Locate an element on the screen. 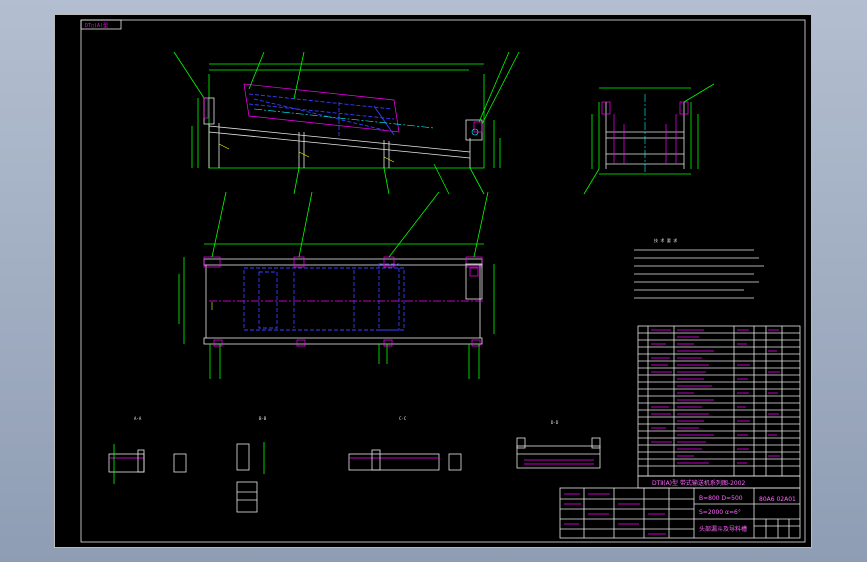 Image resolution: width=867 pixels, height=562 pixels. parts-list-table is located at coordinates (719, 407).